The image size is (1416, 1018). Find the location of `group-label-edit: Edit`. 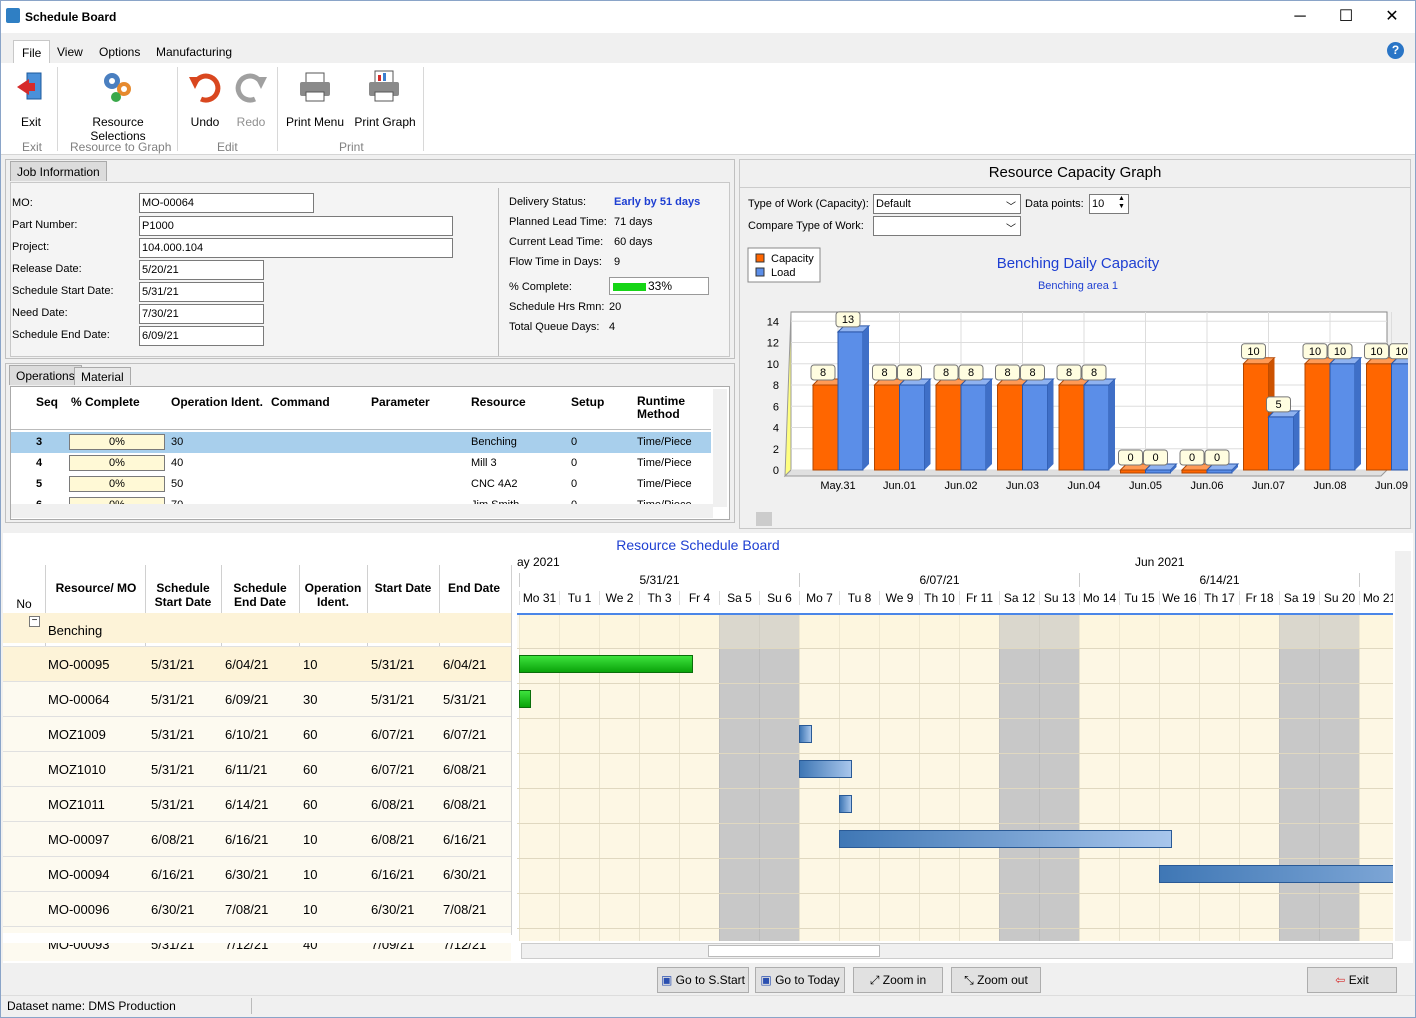

group-label-edit: Edit is located at coordinates (227, 147).